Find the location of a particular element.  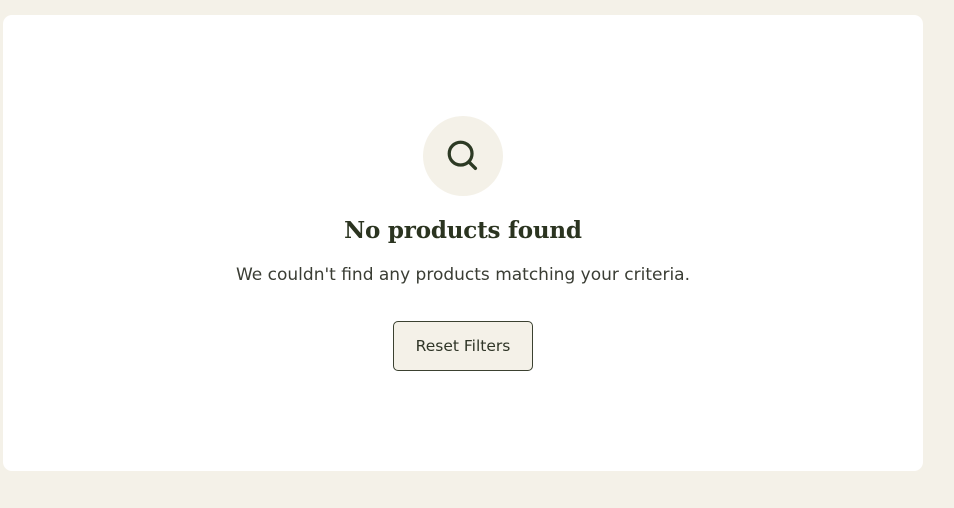

search-icon-badge is located at coordinates (463, 156).